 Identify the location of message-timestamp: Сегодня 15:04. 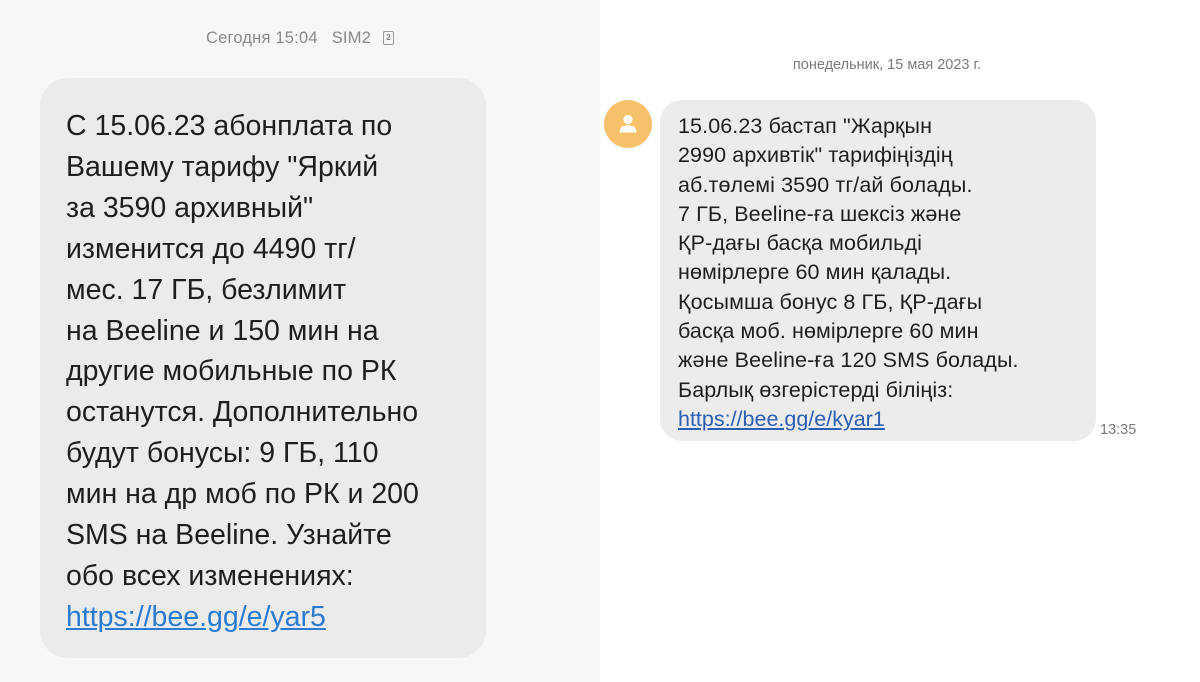
(261, 38).